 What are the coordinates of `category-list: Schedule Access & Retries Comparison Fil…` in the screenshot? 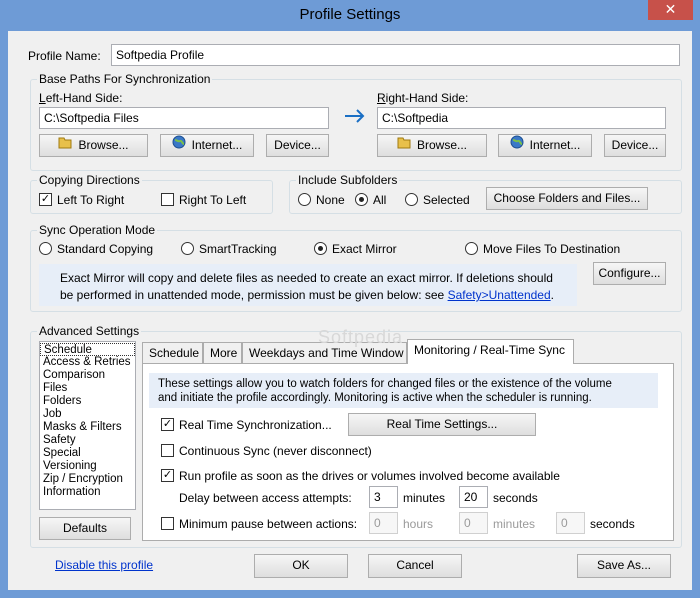 It's located at (87, 425).